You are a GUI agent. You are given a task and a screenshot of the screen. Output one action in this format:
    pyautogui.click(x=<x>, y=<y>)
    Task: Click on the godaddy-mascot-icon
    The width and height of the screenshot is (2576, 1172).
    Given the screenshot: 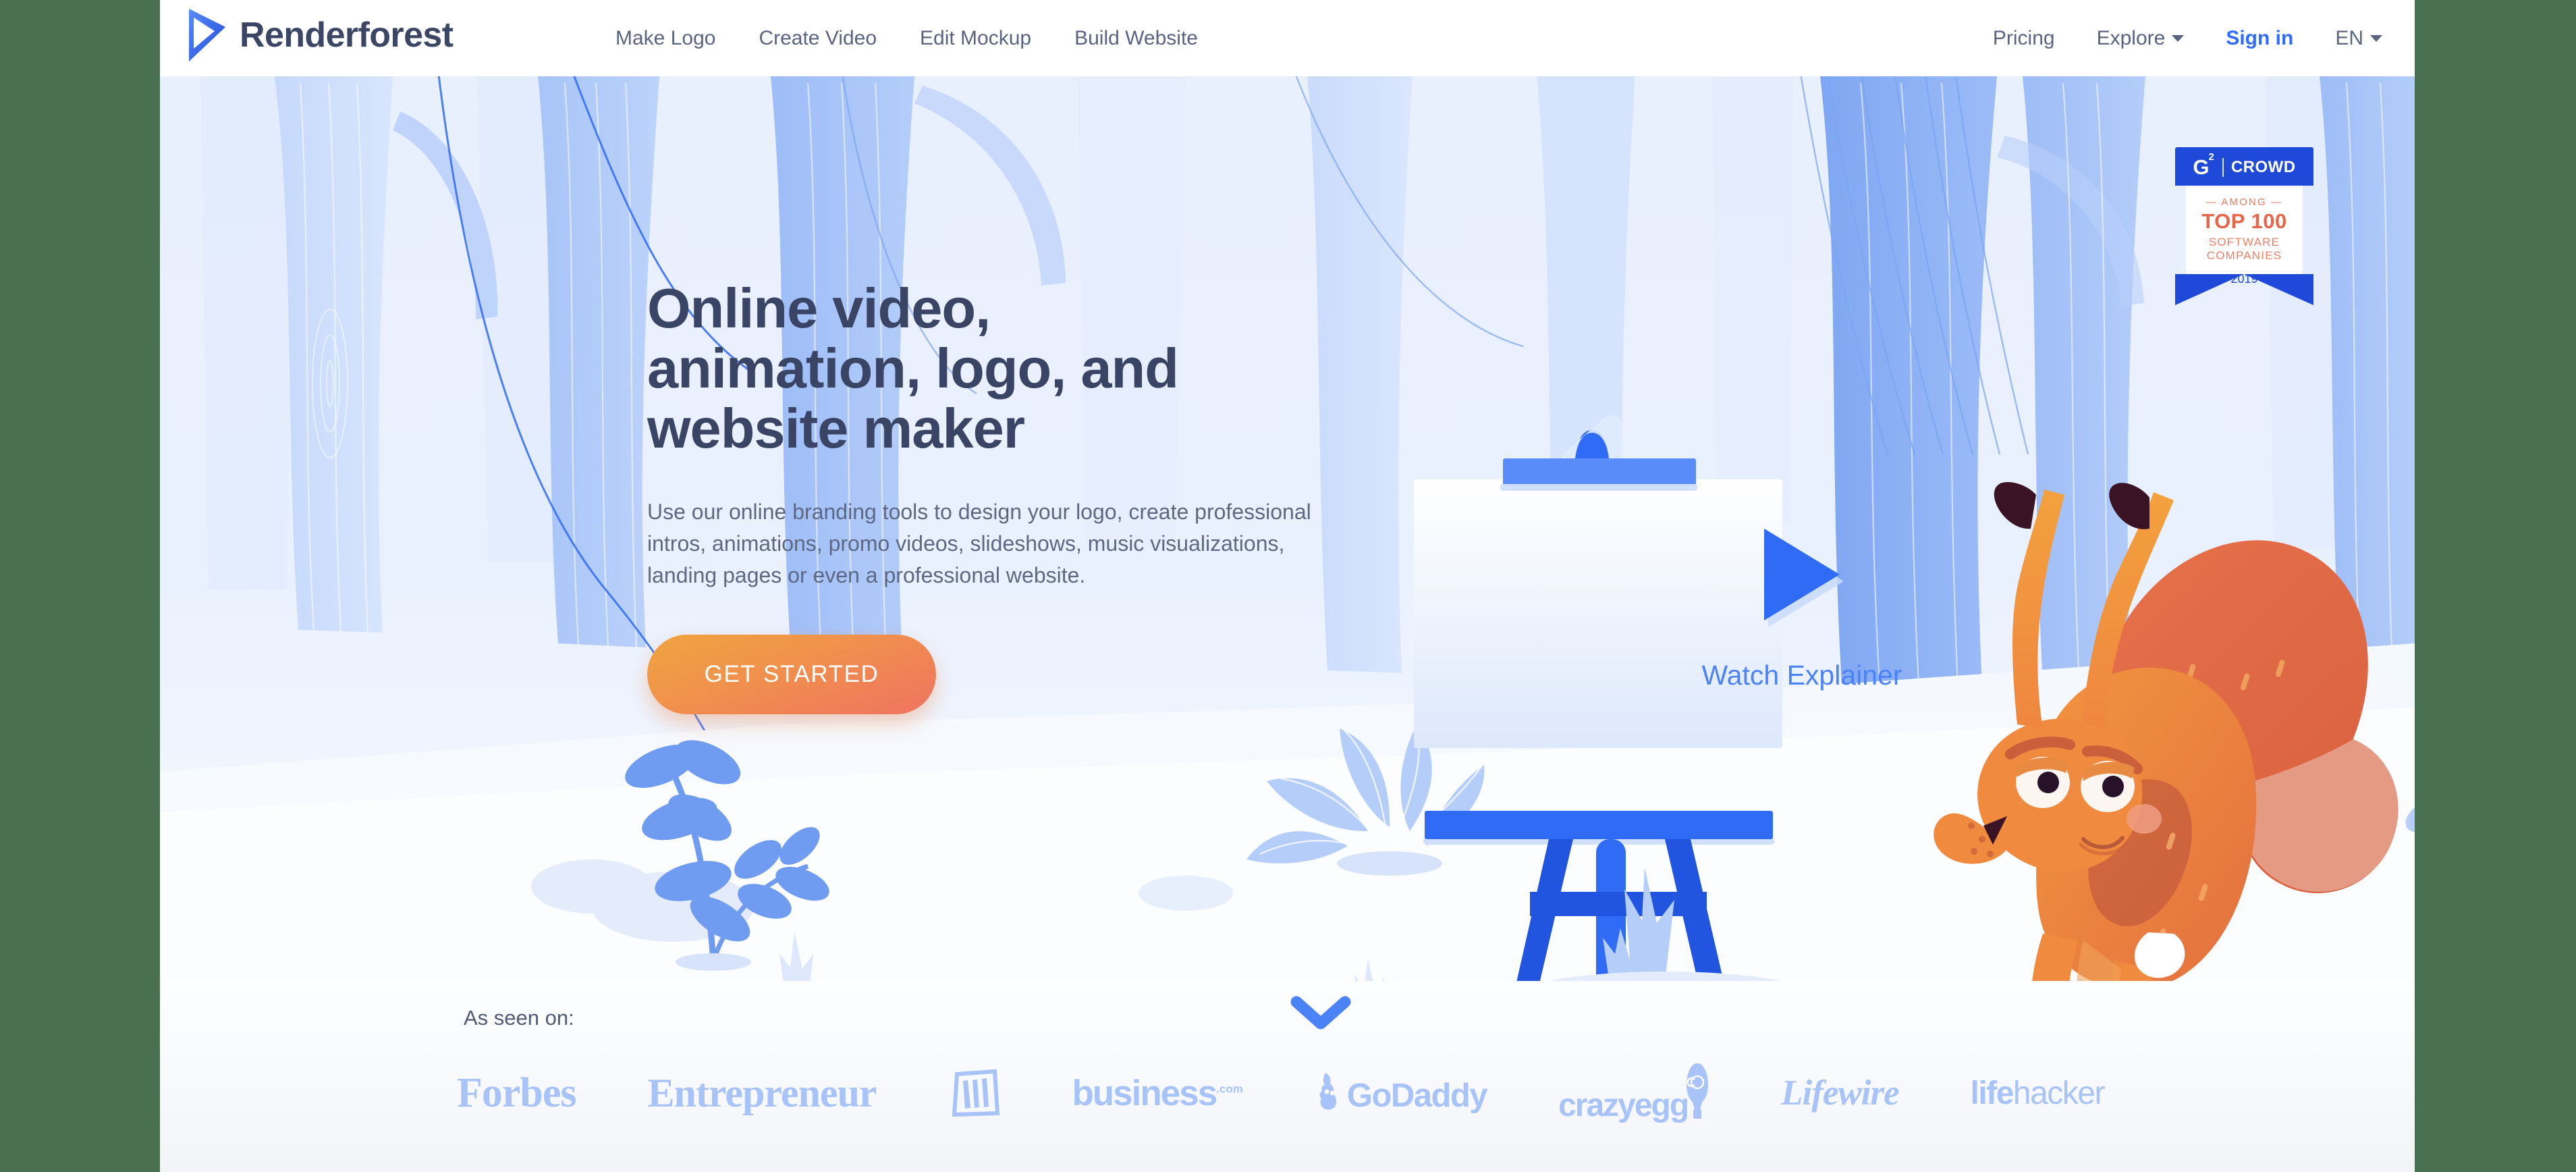 What is the action you would take?
    pyautogui.click(x=1327, y=1091)
    